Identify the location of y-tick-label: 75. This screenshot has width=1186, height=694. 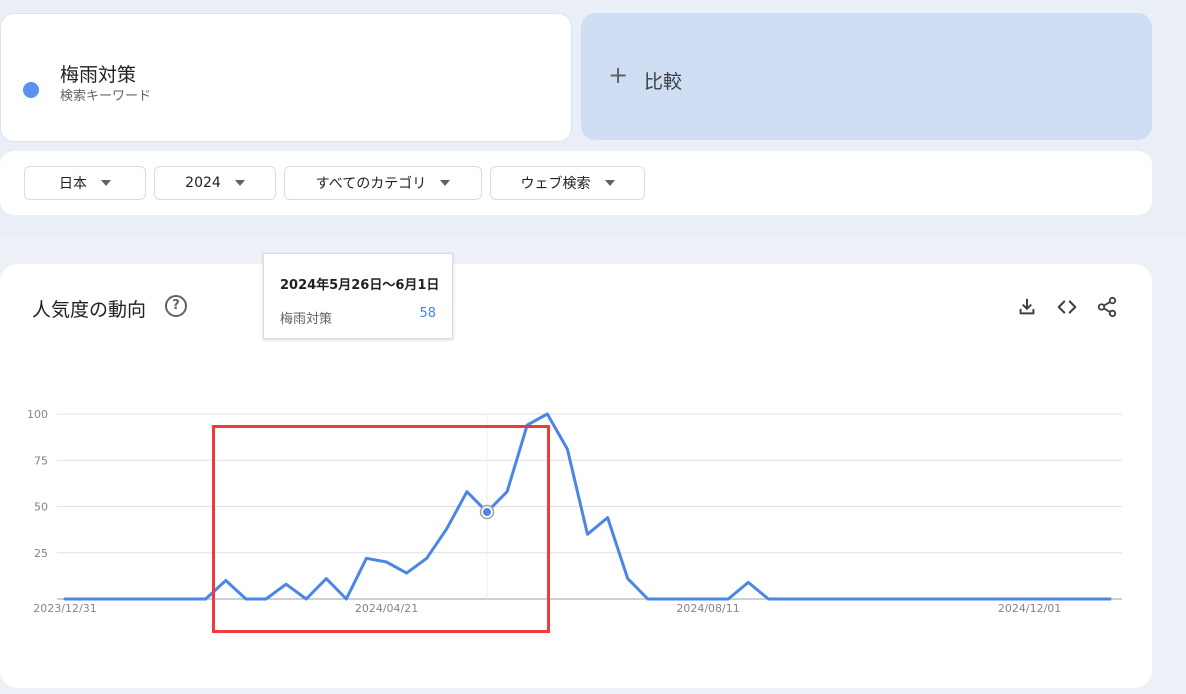
(41, 460).